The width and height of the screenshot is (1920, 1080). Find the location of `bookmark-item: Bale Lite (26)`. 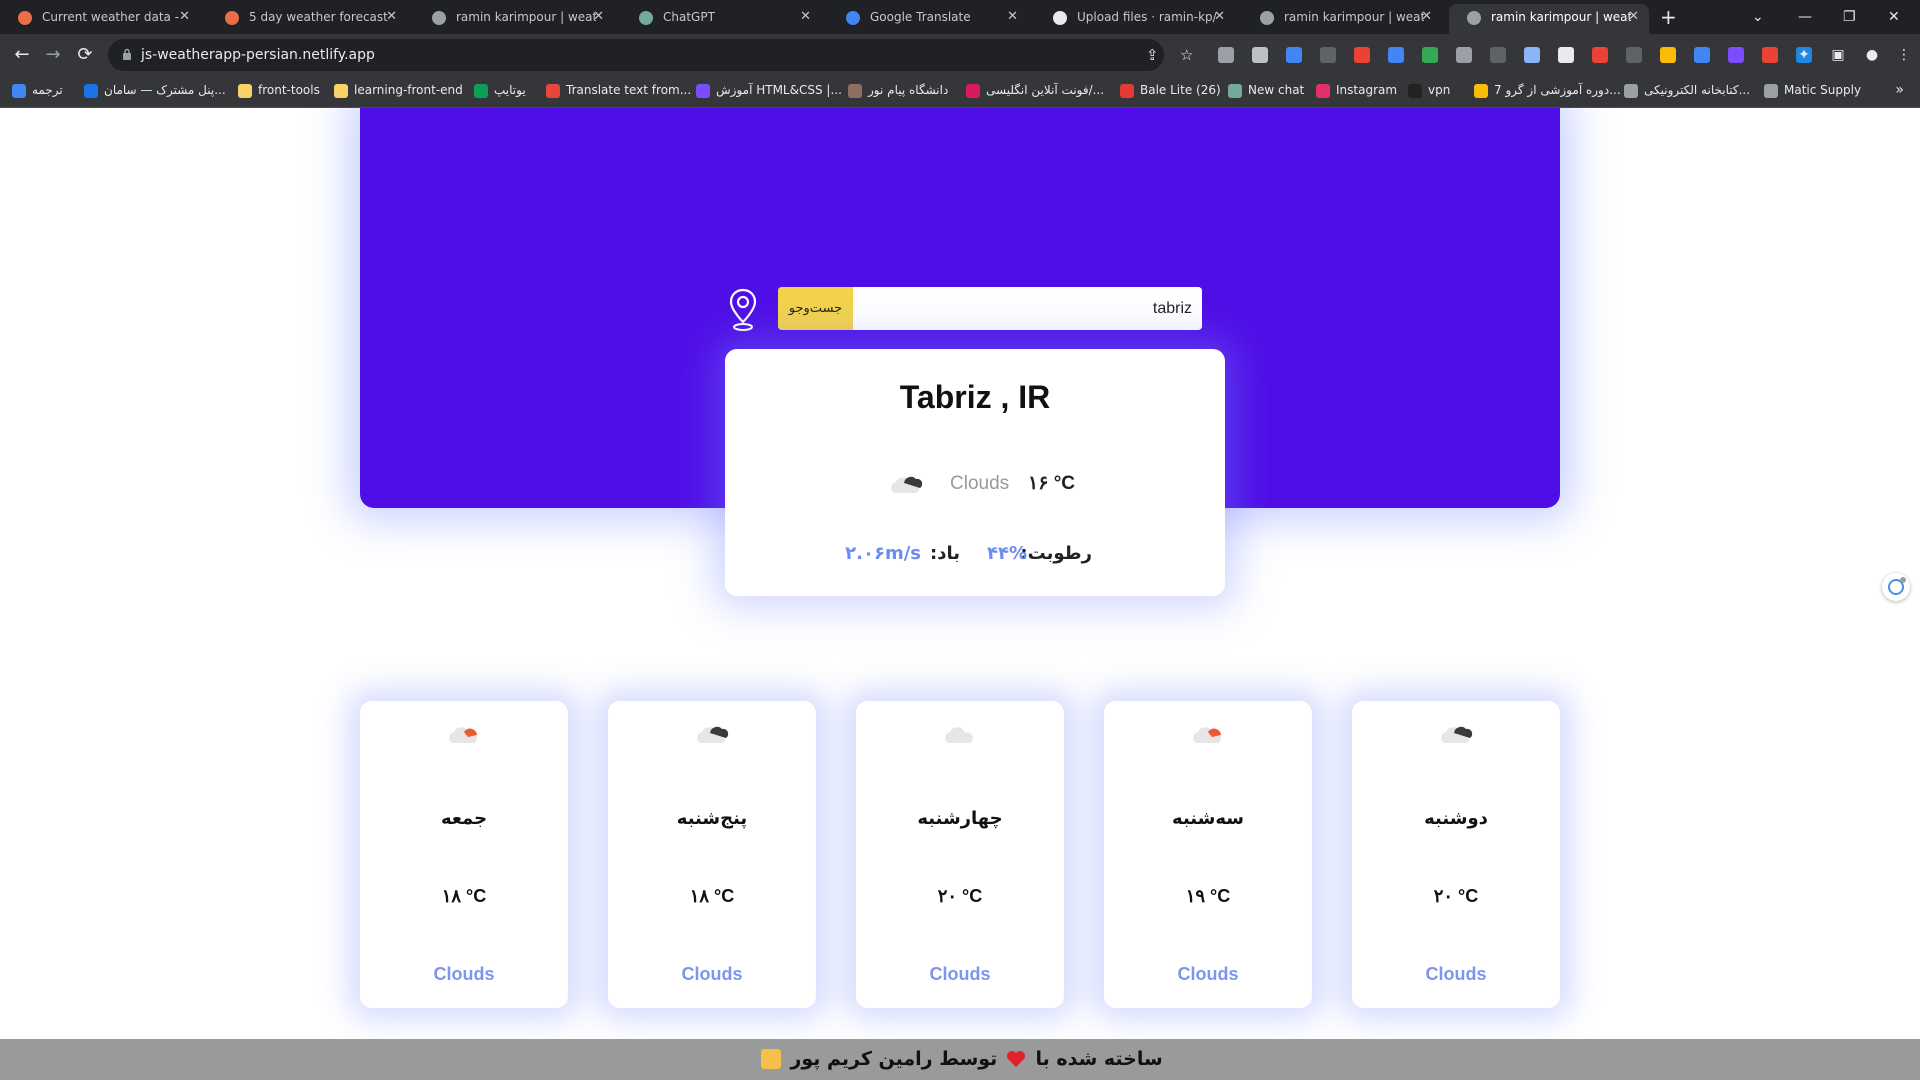

bookmark-item: Bale Lite (26) is located at coordinates (1170, 90).